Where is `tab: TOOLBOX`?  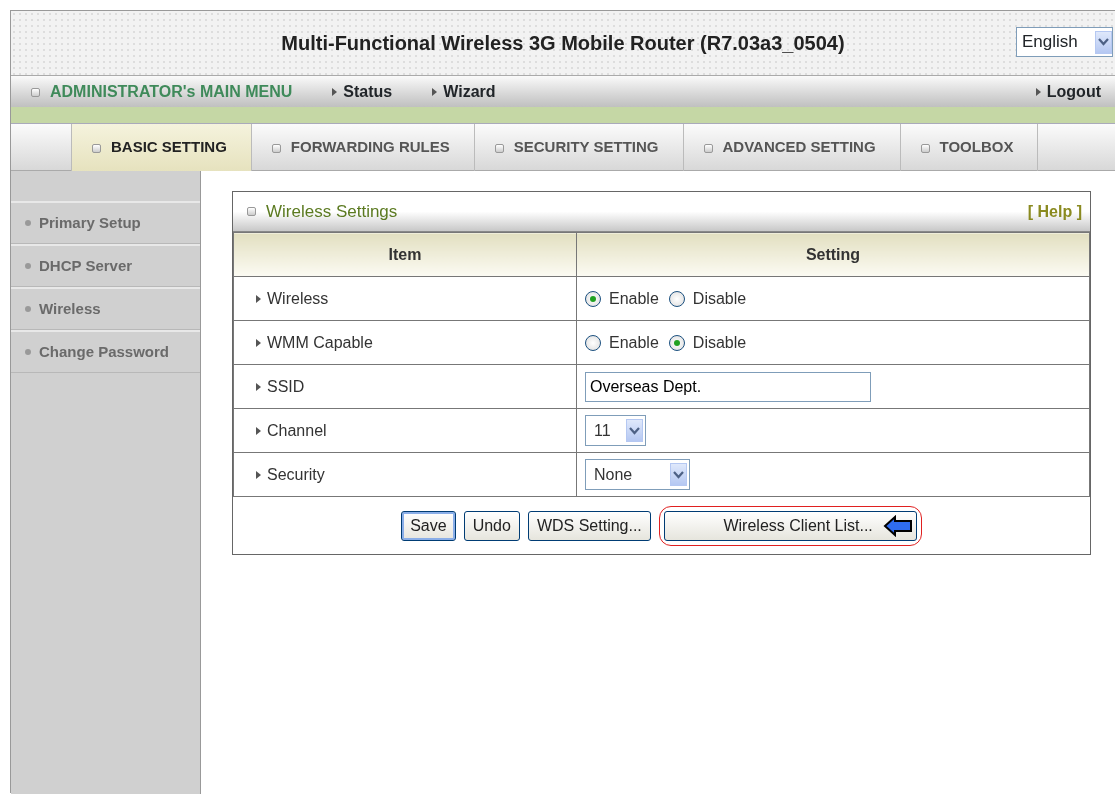 tab: TOOLBOX is located at coordinates (969, 147).